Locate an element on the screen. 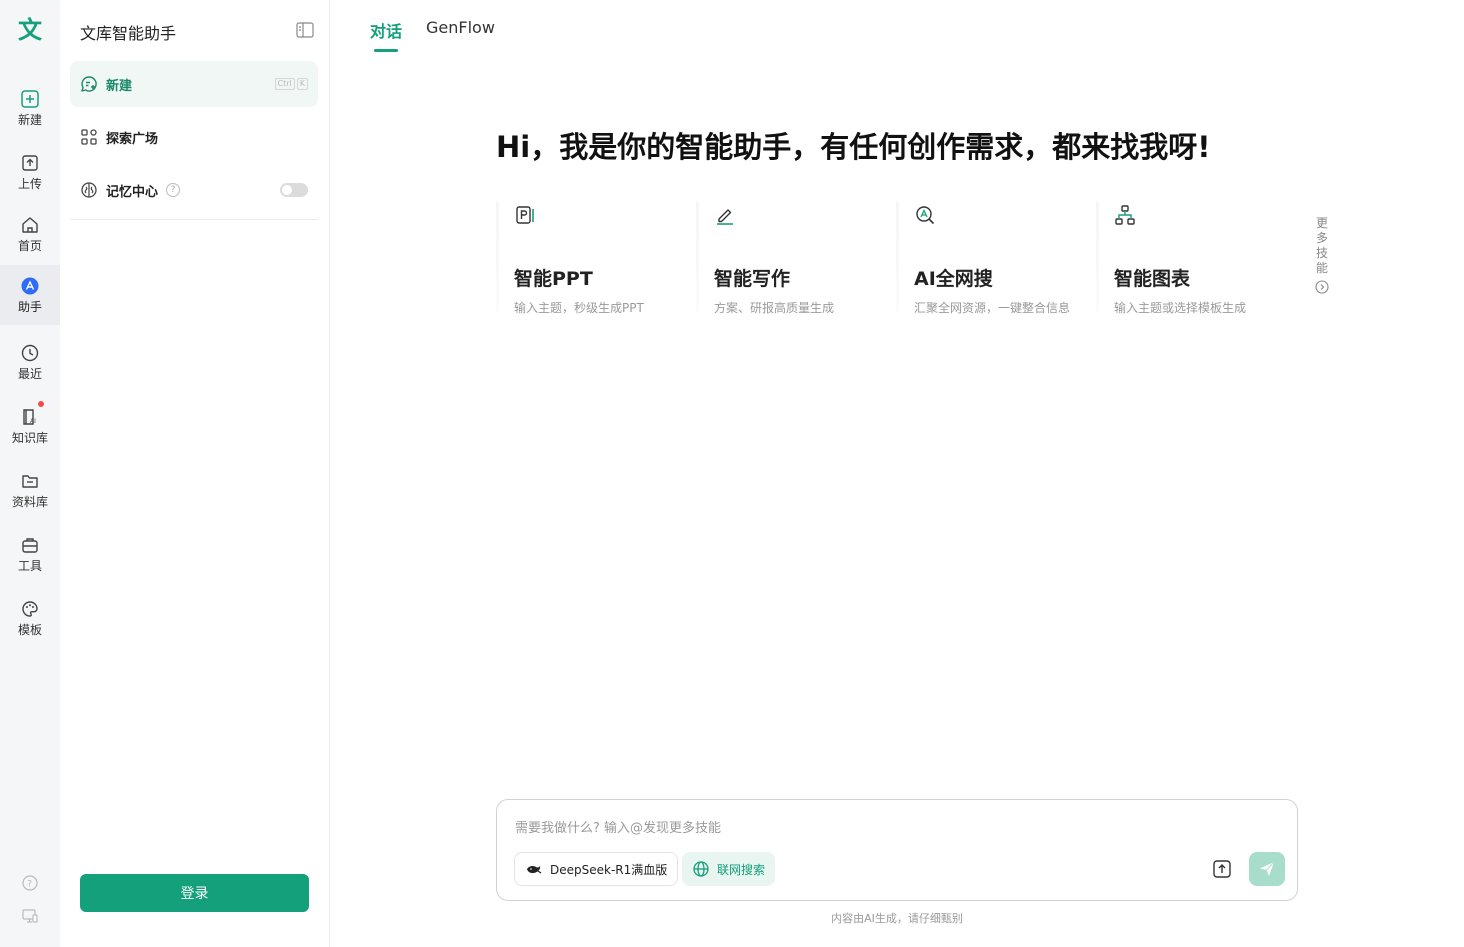 This screenshot has height=947, width=1464. web-search-label: 联网搜索 is located at coordinates (741, 869).